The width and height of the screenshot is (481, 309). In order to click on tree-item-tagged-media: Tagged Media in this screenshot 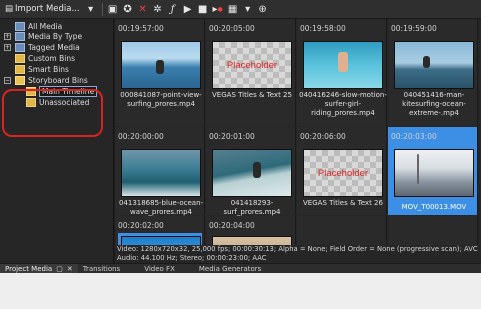, I will do `click(47, 47)`.